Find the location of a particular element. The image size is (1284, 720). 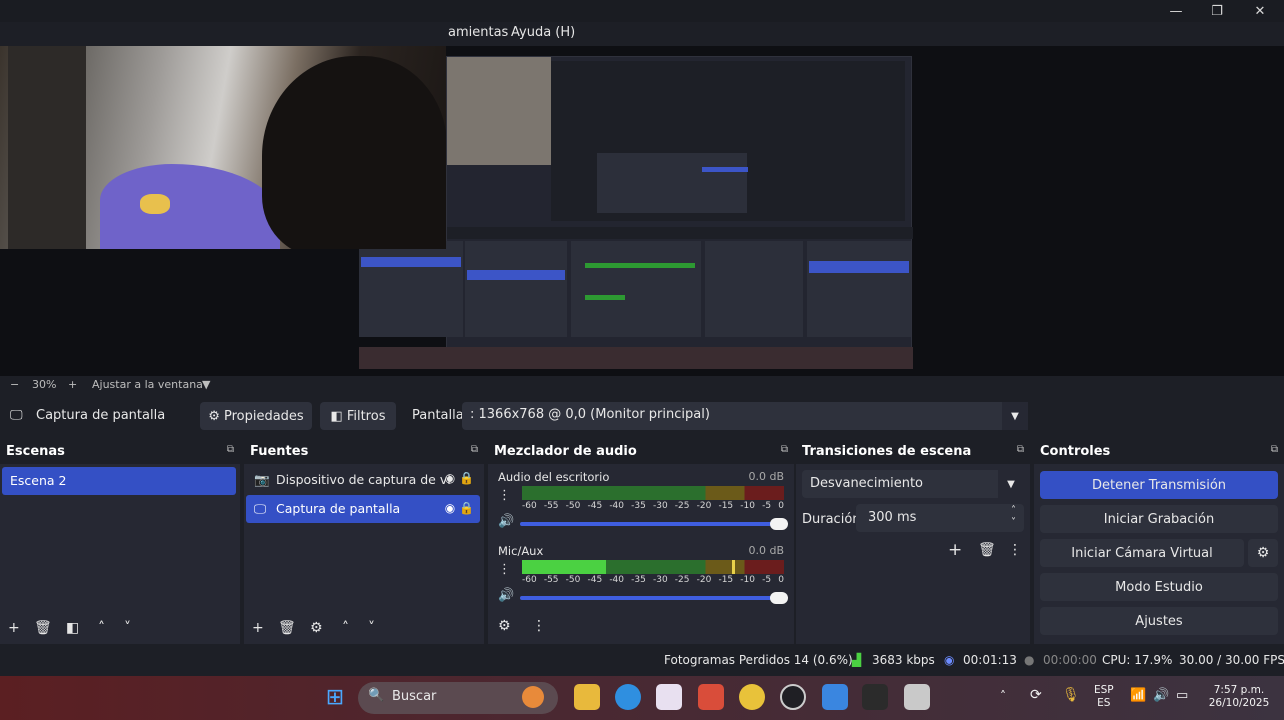

chrome-icon is located at coordinates (752, 697).